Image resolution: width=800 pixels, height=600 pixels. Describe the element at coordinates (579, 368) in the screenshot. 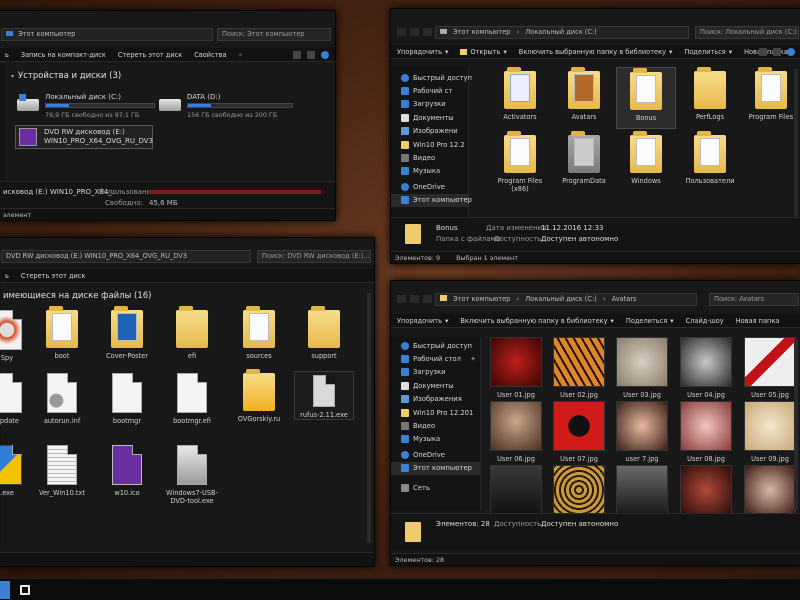

I see `image-user-02: User 02.jpg` at that location.